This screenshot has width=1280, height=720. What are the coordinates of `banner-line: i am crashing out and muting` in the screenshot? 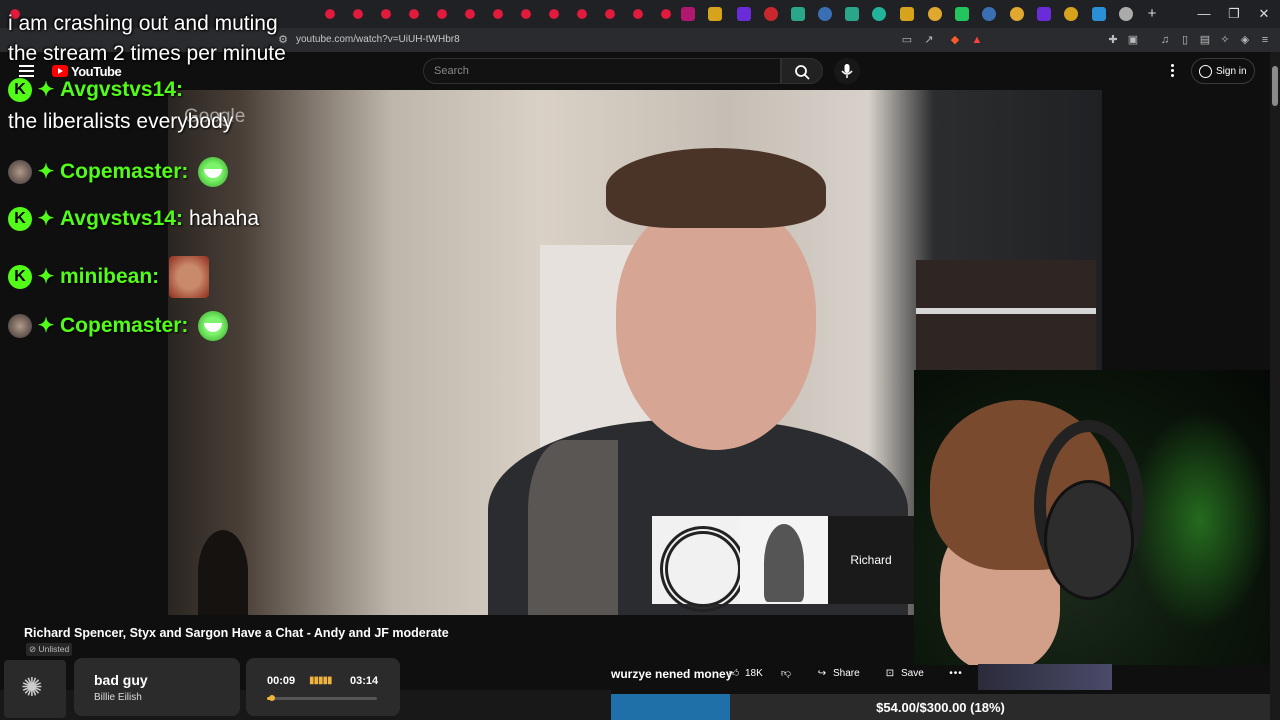 It's located at (143, 23).